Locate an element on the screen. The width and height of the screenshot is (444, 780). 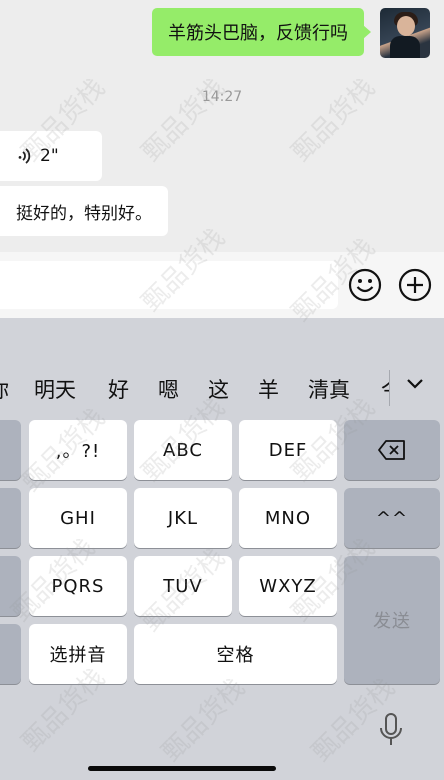
avatar-body is located at coordinates (405, 47).